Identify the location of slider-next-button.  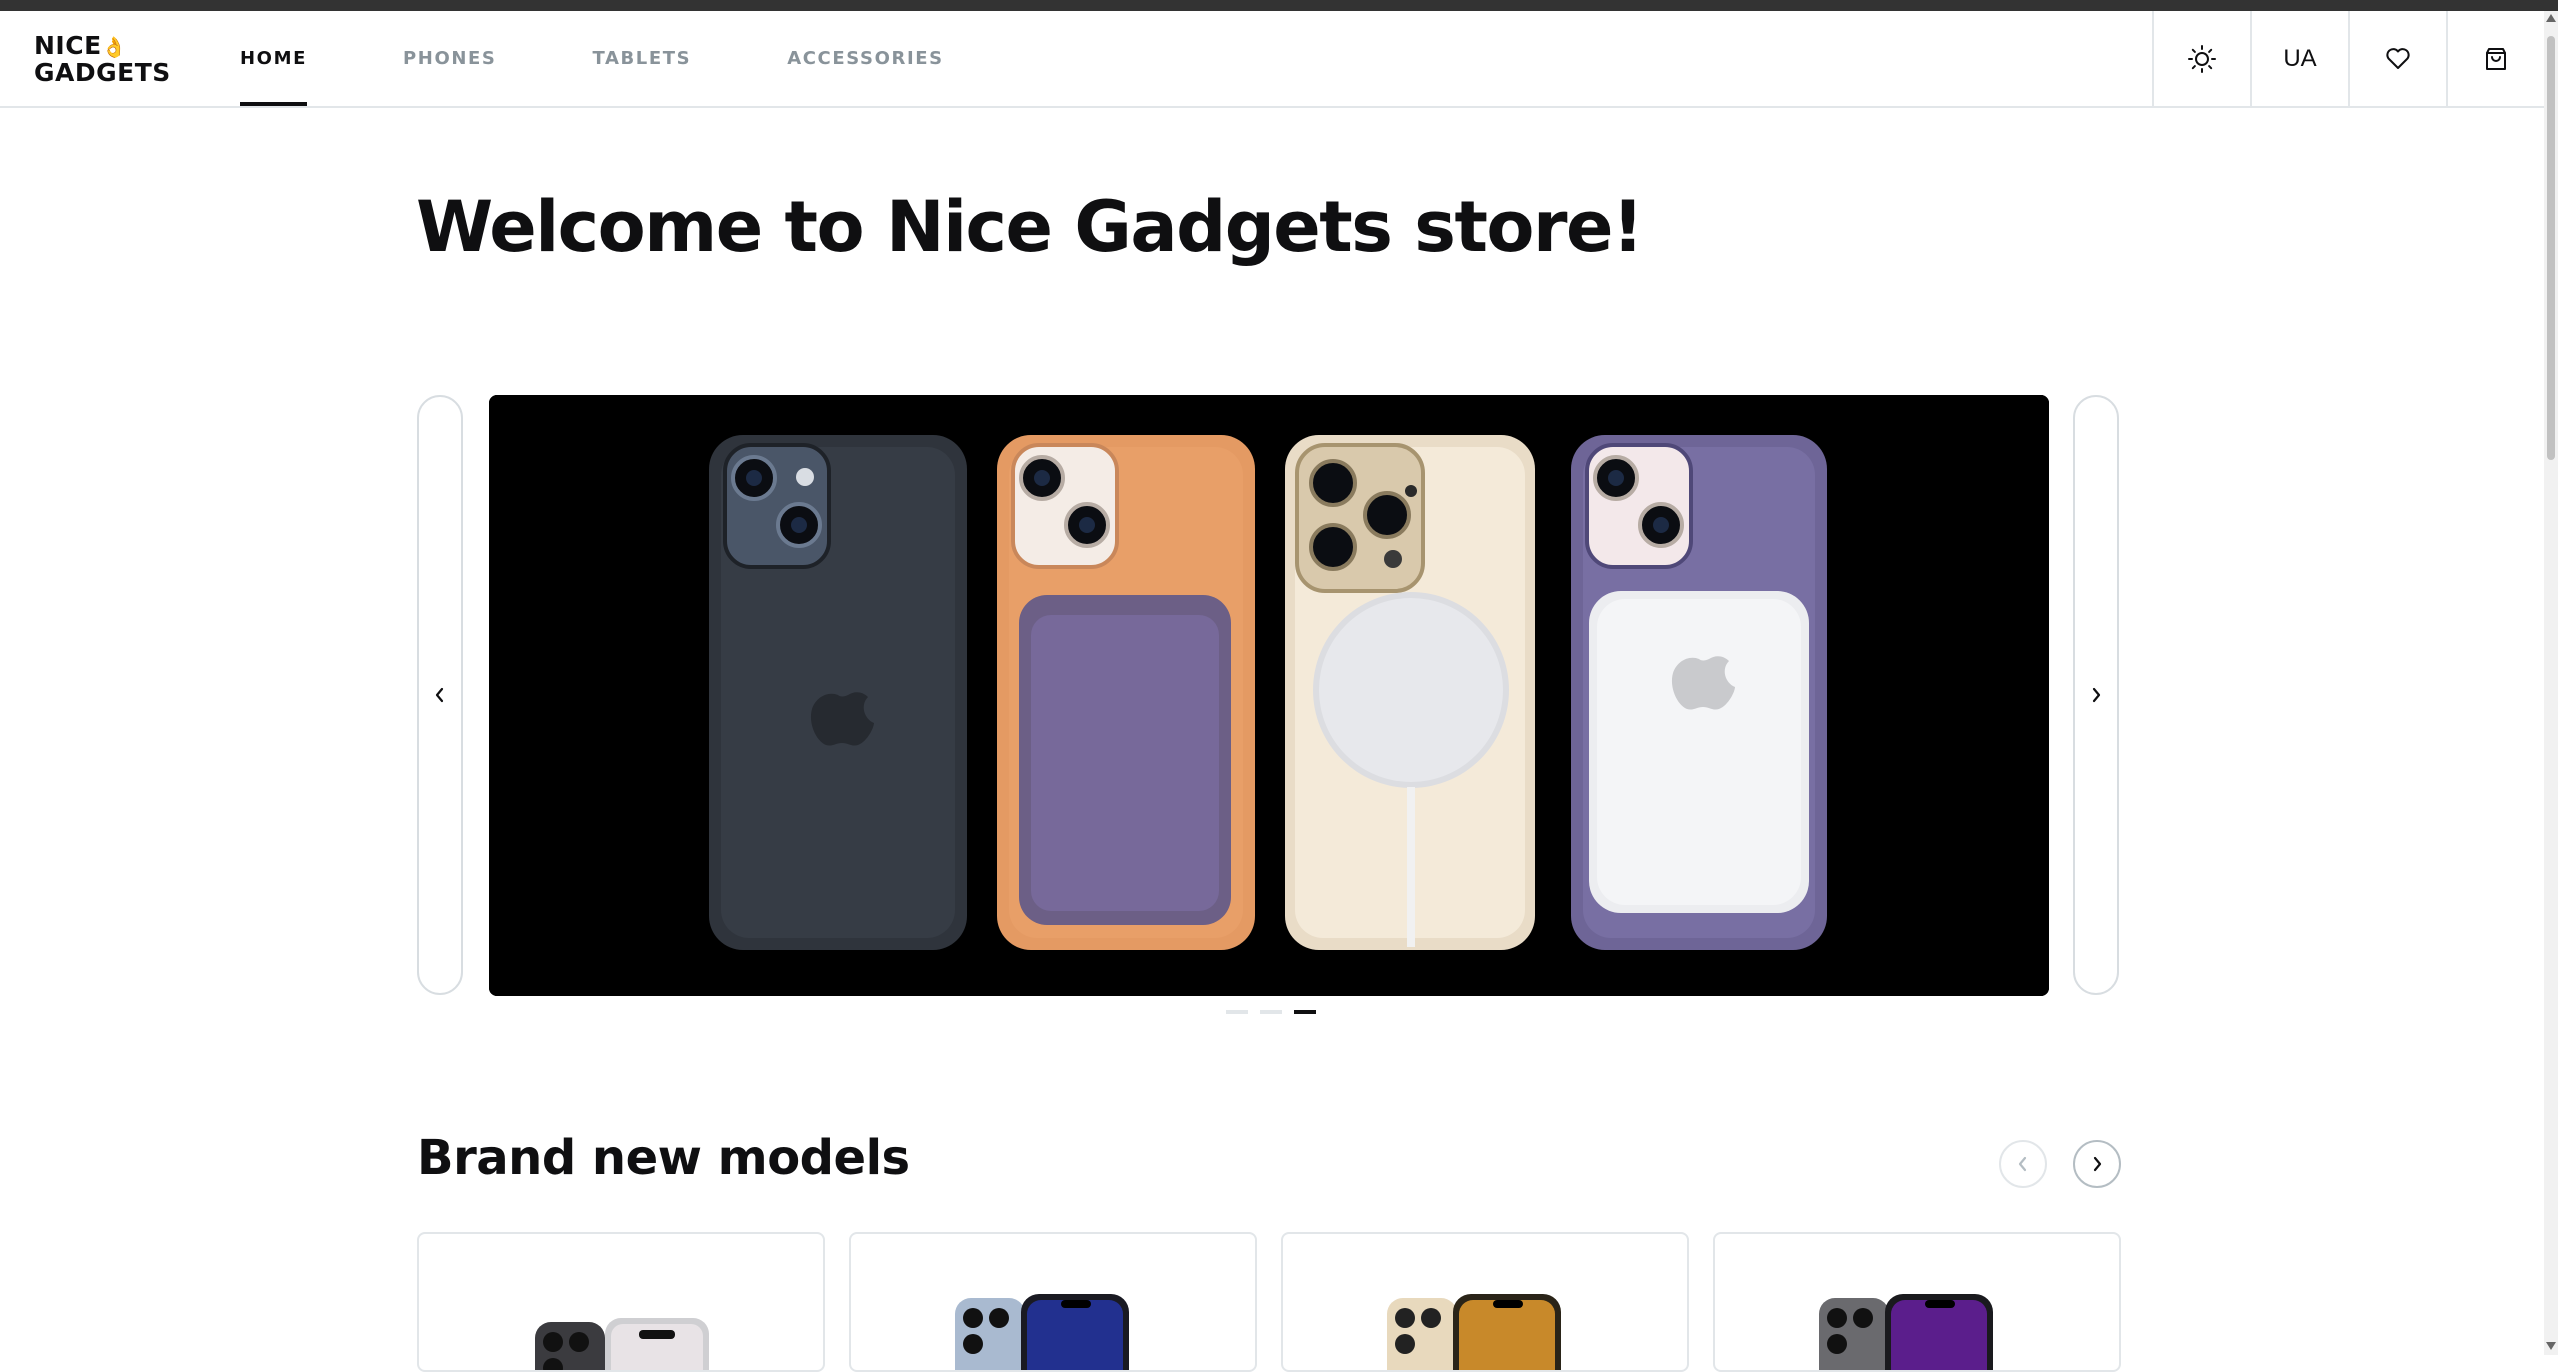
(2096, 695).